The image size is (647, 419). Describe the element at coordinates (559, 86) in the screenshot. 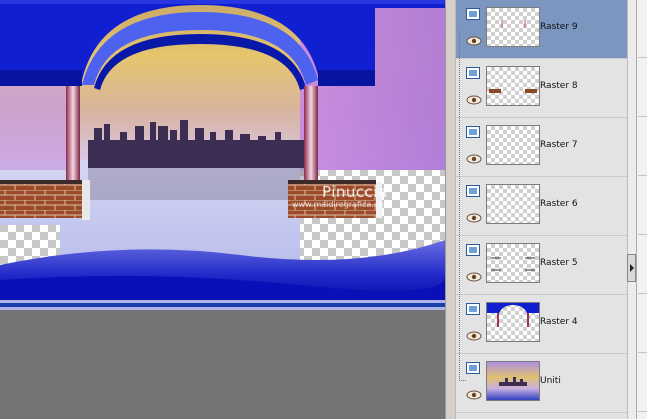

I see `layer-name: Raster 8` at that location.